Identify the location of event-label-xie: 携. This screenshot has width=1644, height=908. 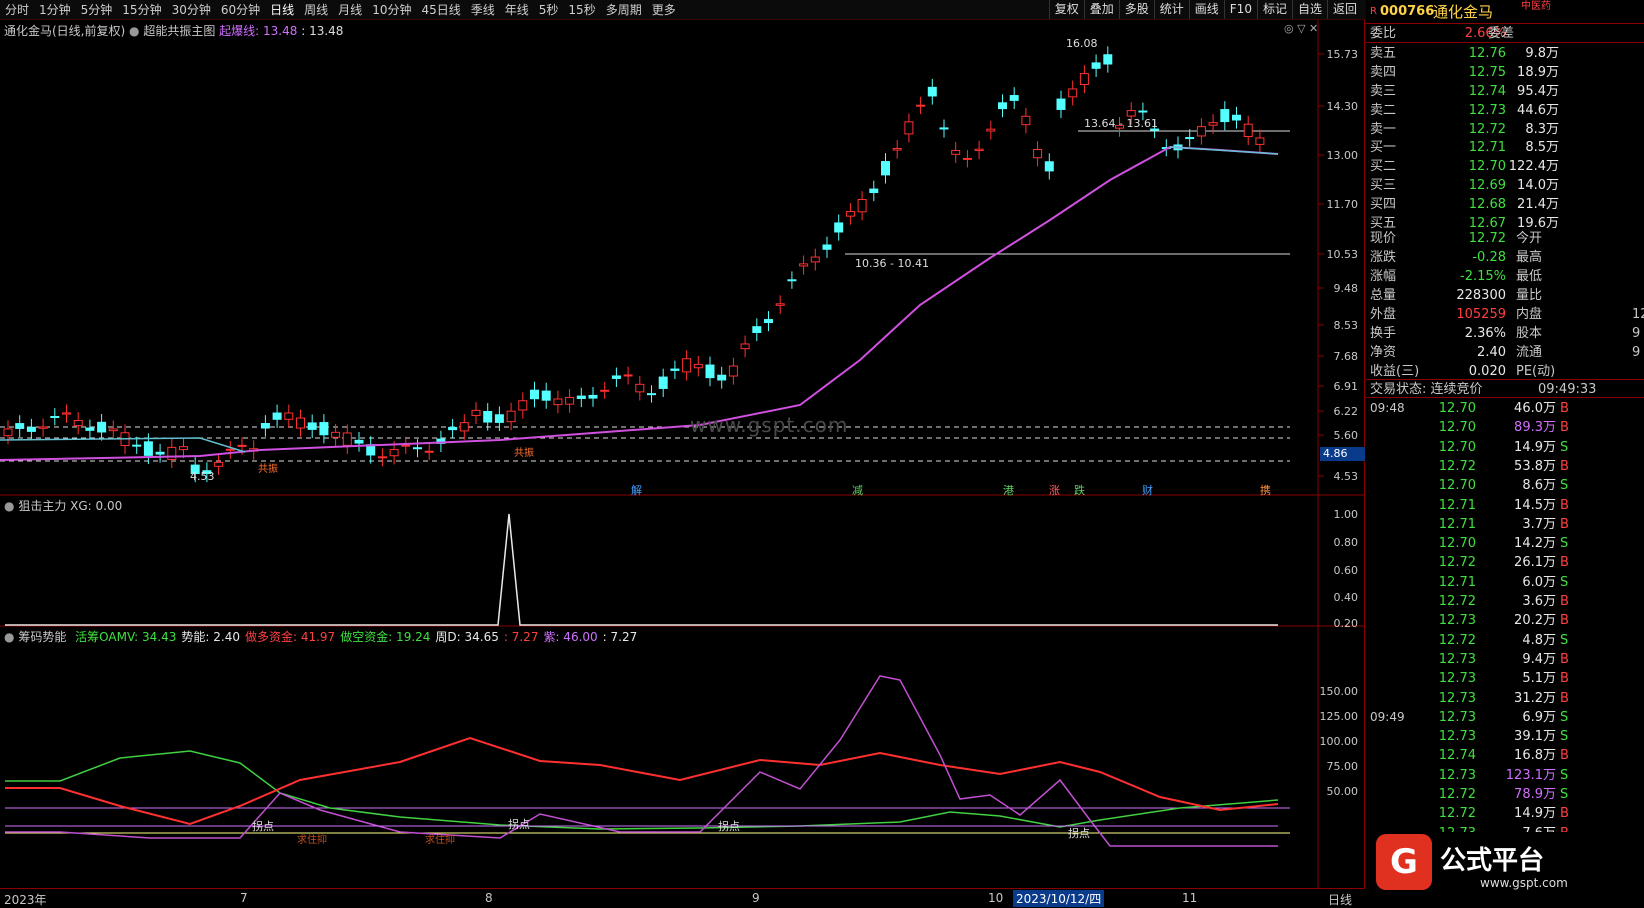
(1265, 490).